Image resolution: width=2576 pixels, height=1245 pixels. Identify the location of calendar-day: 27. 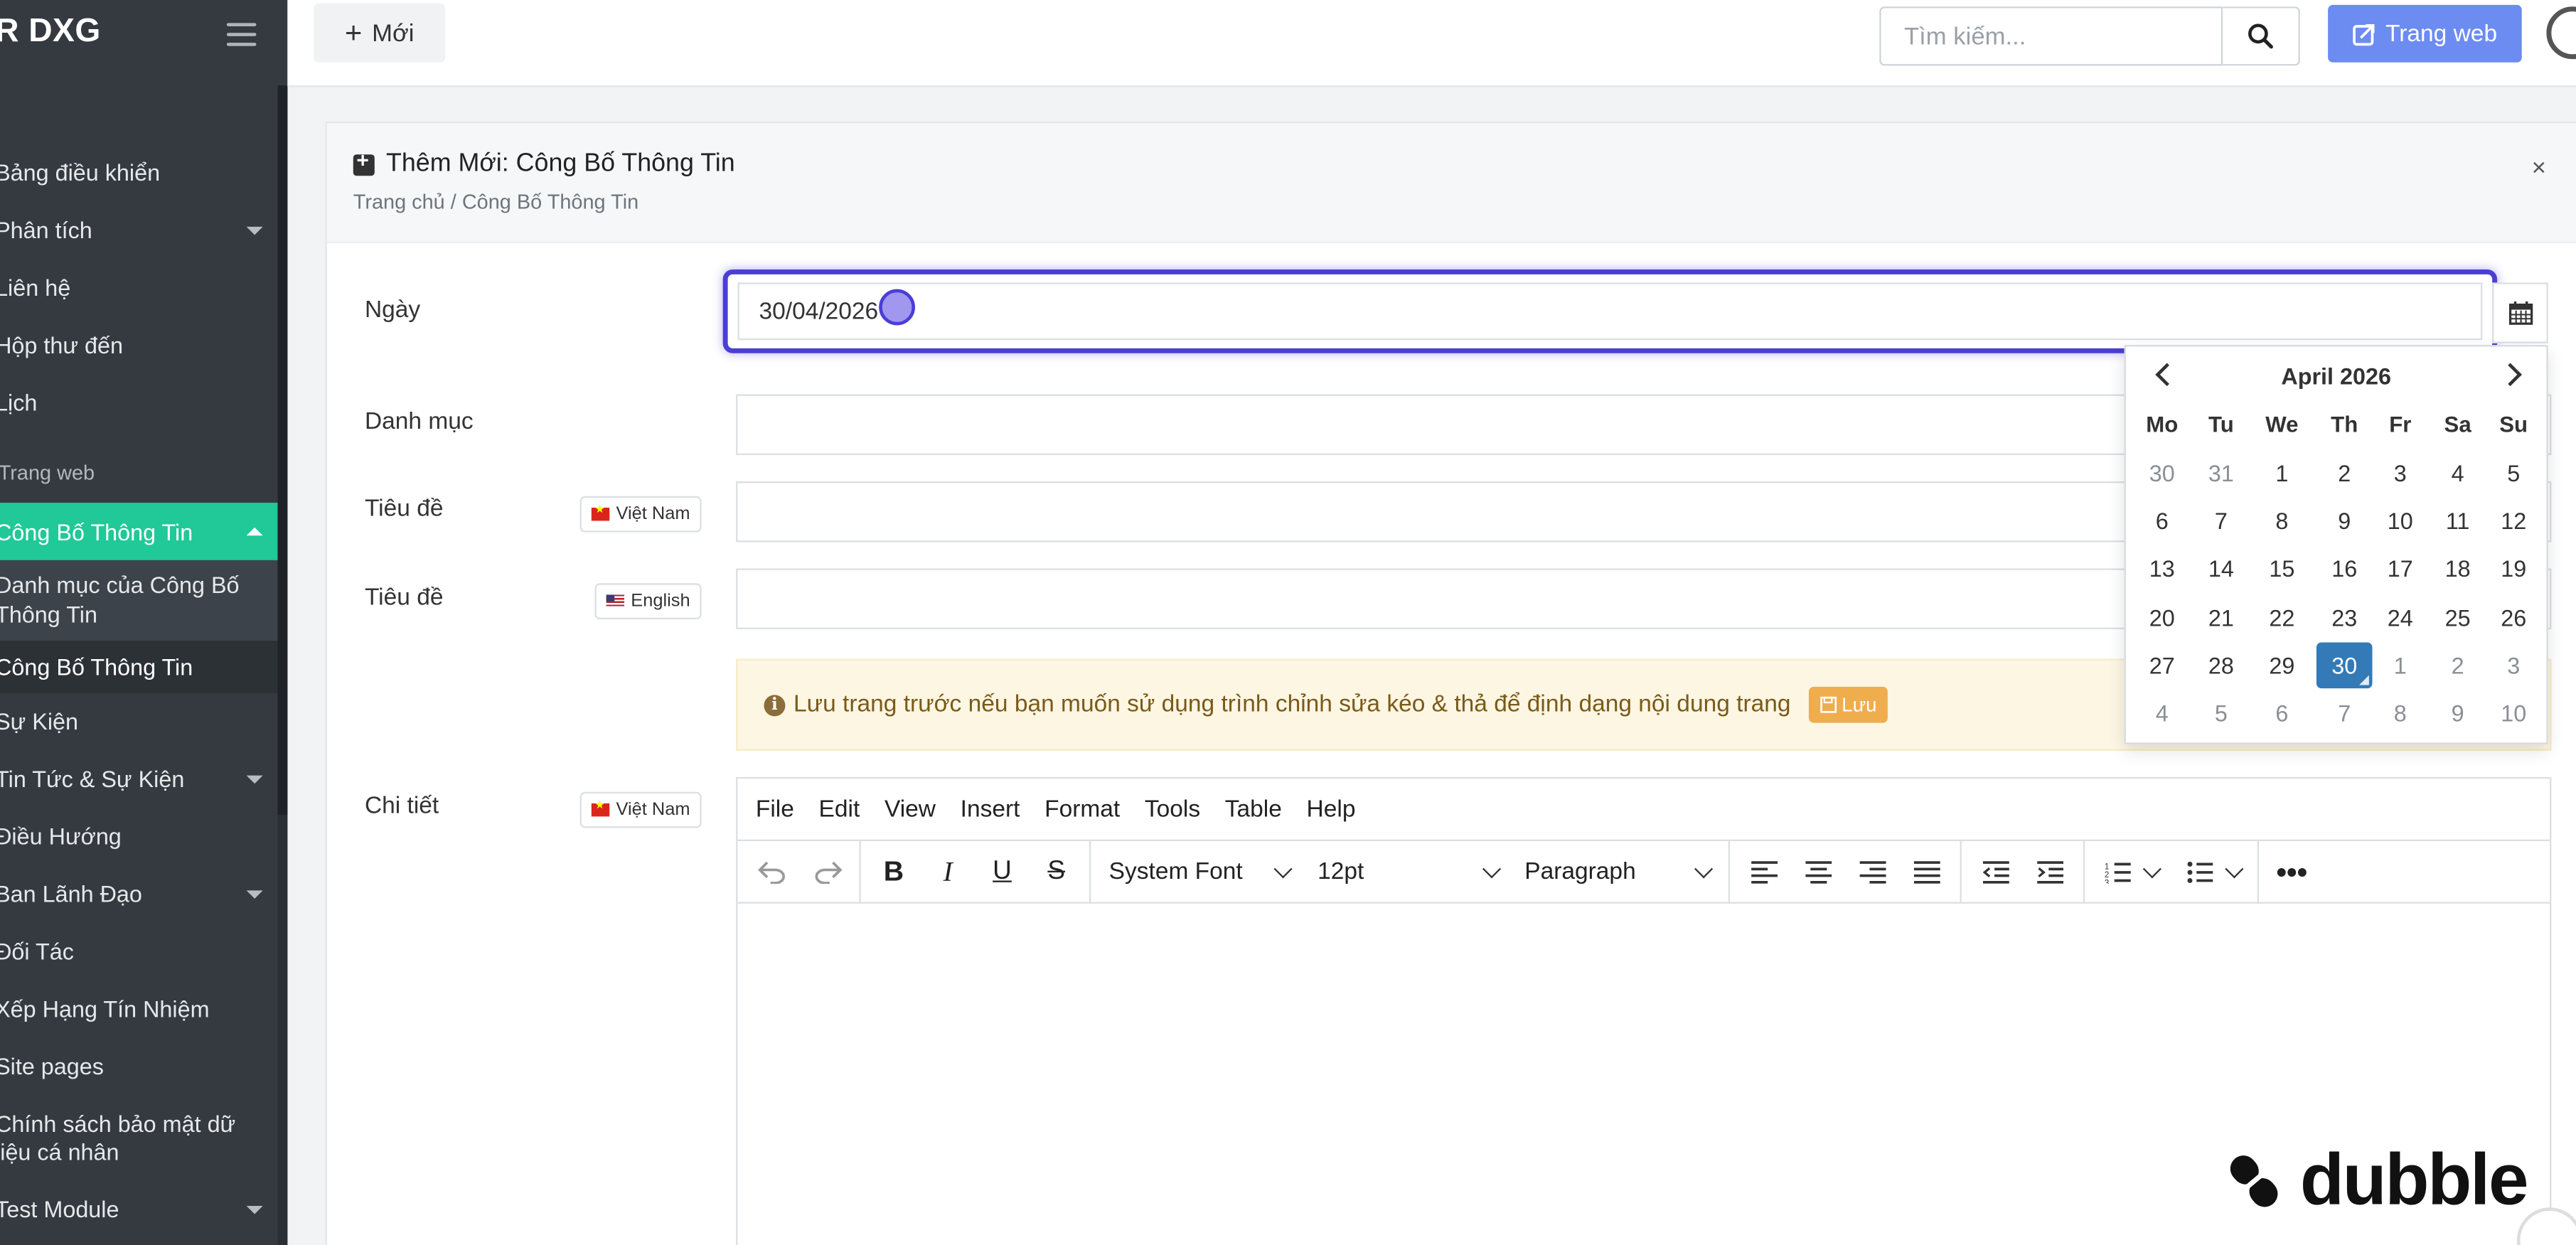
(2162, 665).